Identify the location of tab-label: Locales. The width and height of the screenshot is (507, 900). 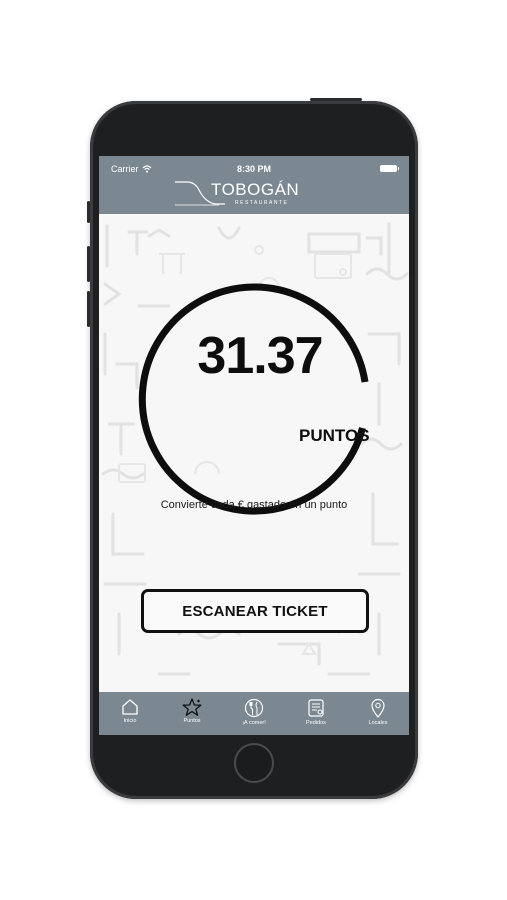
(378, 723).